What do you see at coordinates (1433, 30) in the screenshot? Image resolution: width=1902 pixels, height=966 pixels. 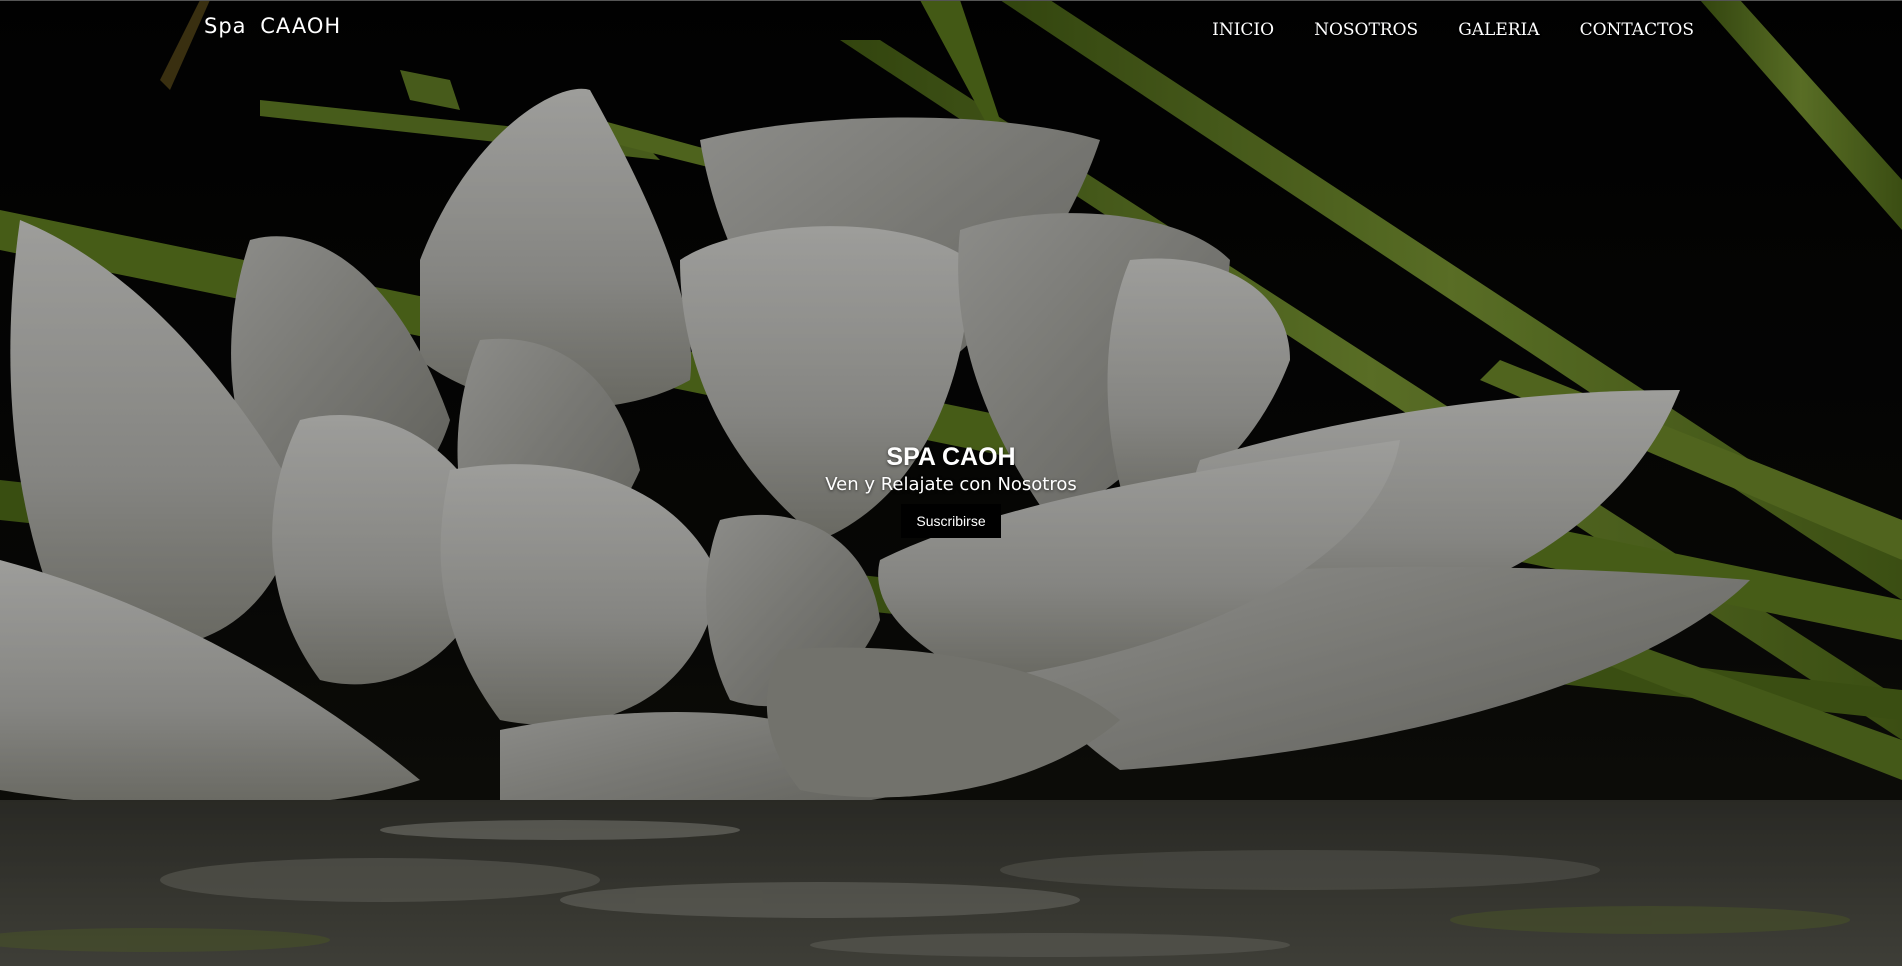 I see `main-nav: INICIO NOSOTROS GALERIA CONTACTOS` at bounding box center [1433, 30].